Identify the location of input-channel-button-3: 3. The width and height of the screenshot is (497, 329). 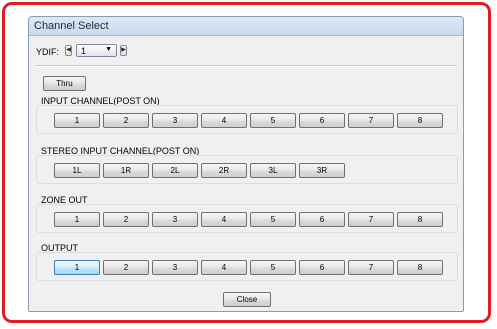
(175, 120).